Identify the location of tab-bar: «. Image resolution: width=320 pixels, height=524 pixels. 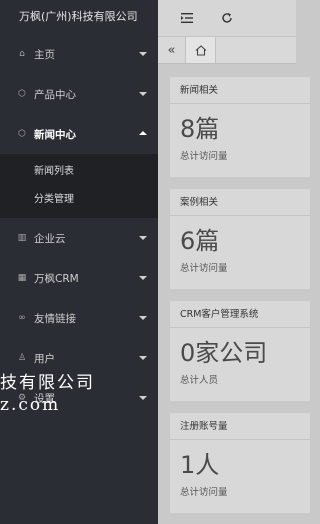
(227, 50).